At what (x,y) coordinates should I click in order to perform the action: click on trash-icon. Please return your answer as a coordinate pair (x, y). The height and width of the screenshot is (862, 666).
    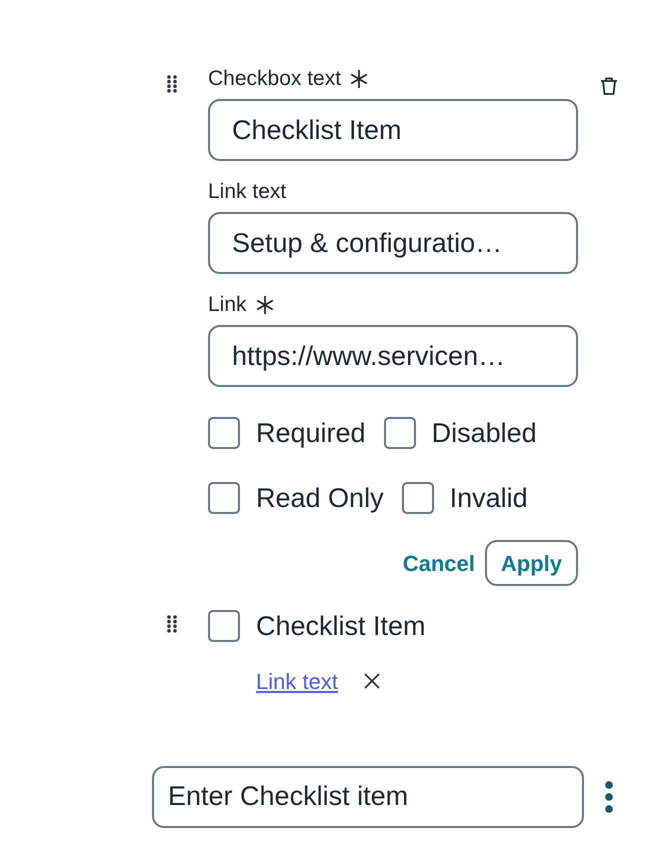
    Looking at the image, I should click on (609, 86).